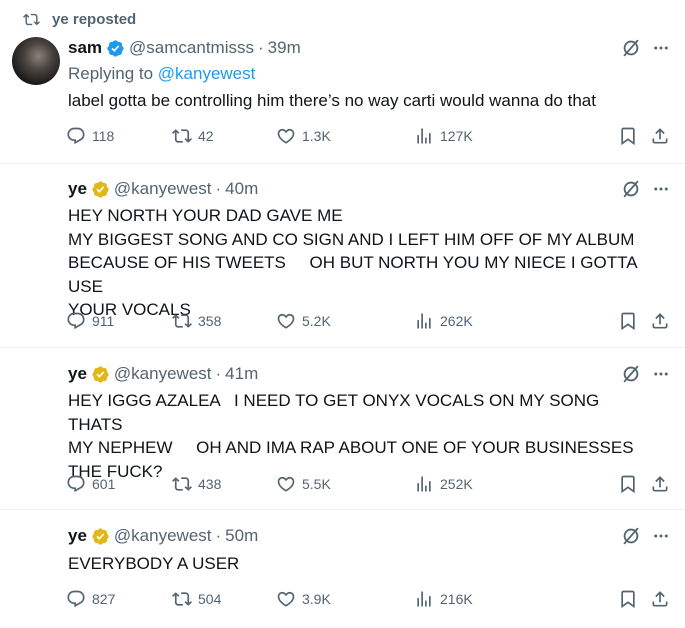 The image size is (685, 628). I want to click on timestamp: 50m, so click(241, 536).